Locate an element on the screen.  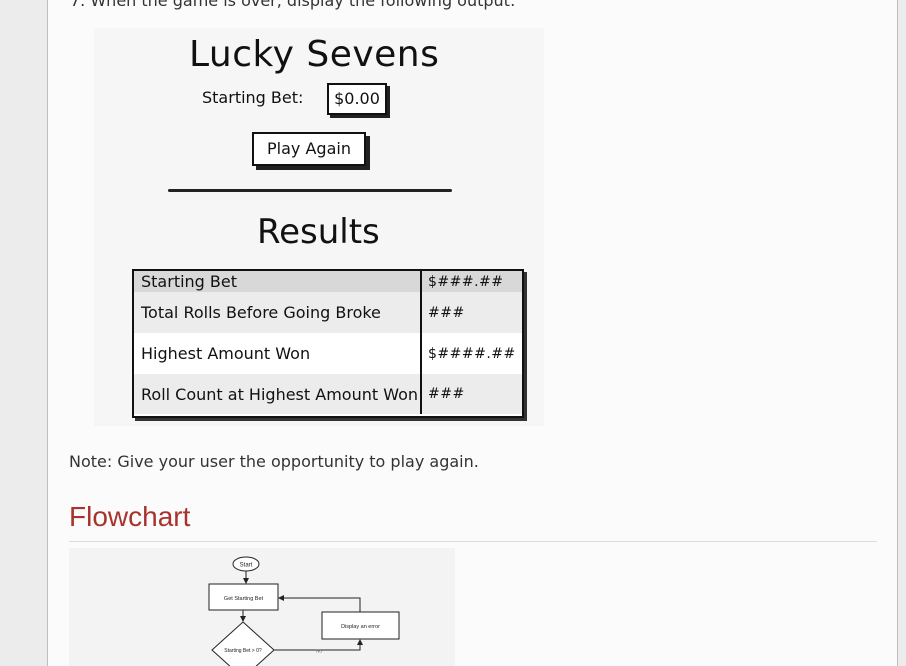
results-row: Starting Bet $###.## is located at coordinates (328, 281).